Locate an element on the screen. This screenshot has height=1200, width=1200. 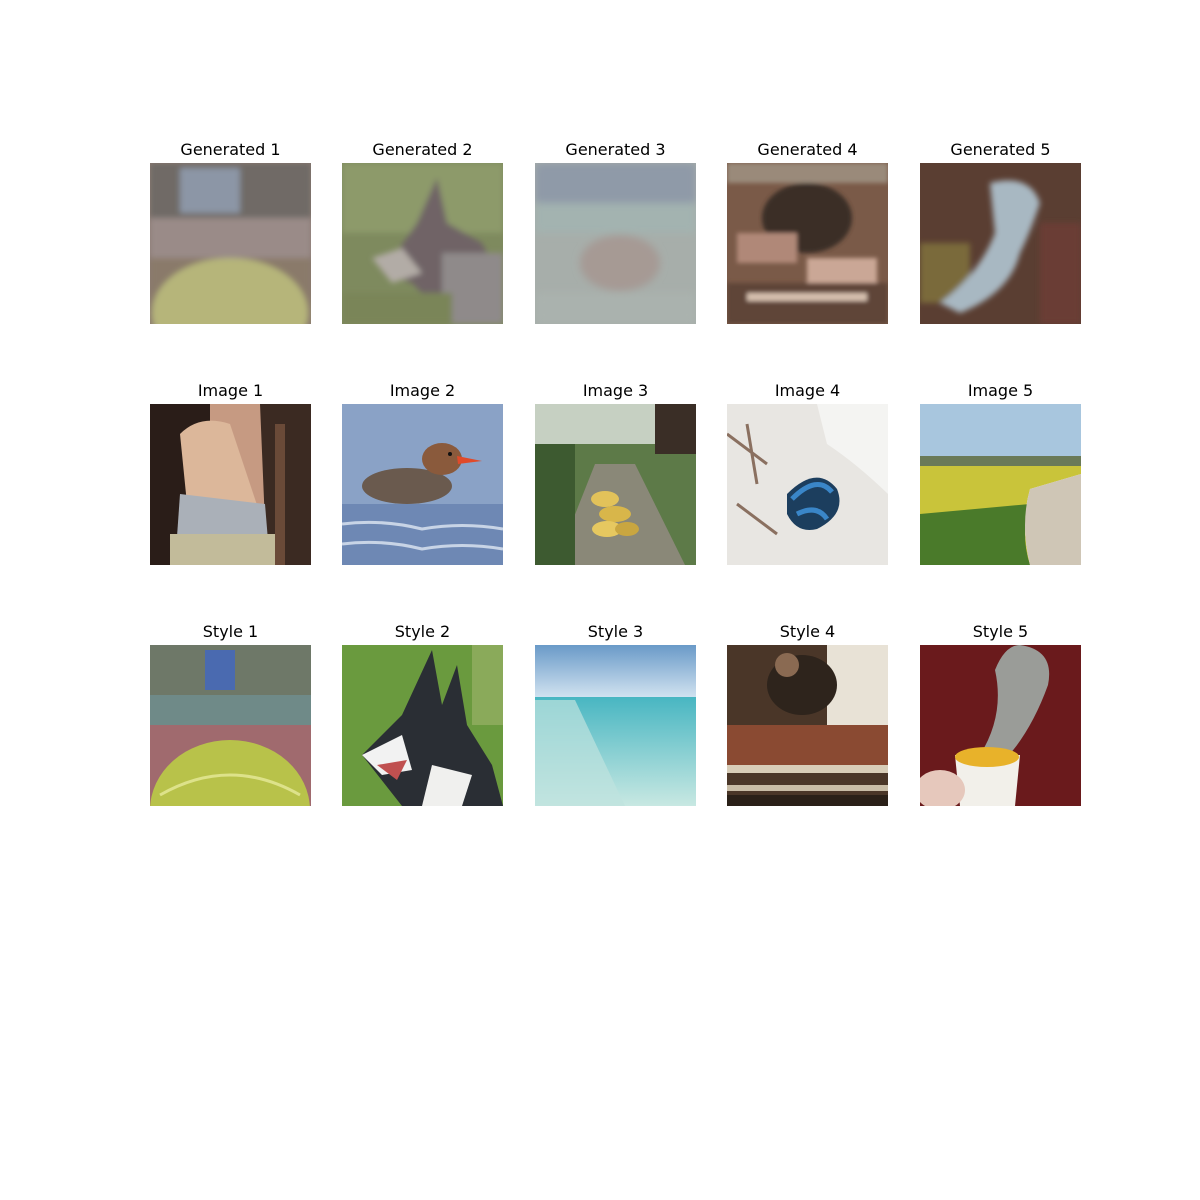
image-title: Generated 5 is located at coordinates (1000, 149).